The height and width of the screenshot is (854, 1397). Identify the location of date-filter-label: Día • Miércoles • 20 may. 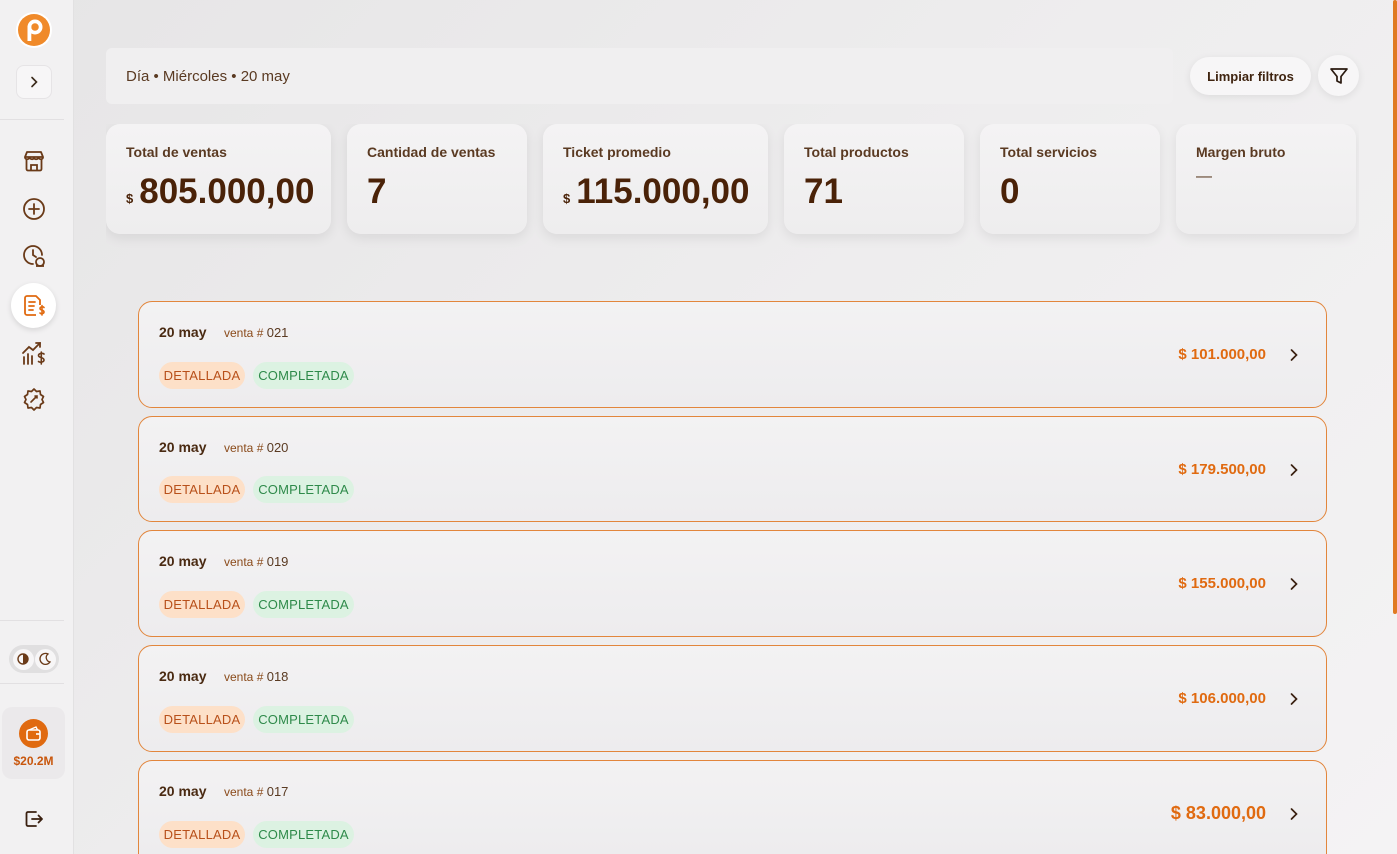
(208, 76).